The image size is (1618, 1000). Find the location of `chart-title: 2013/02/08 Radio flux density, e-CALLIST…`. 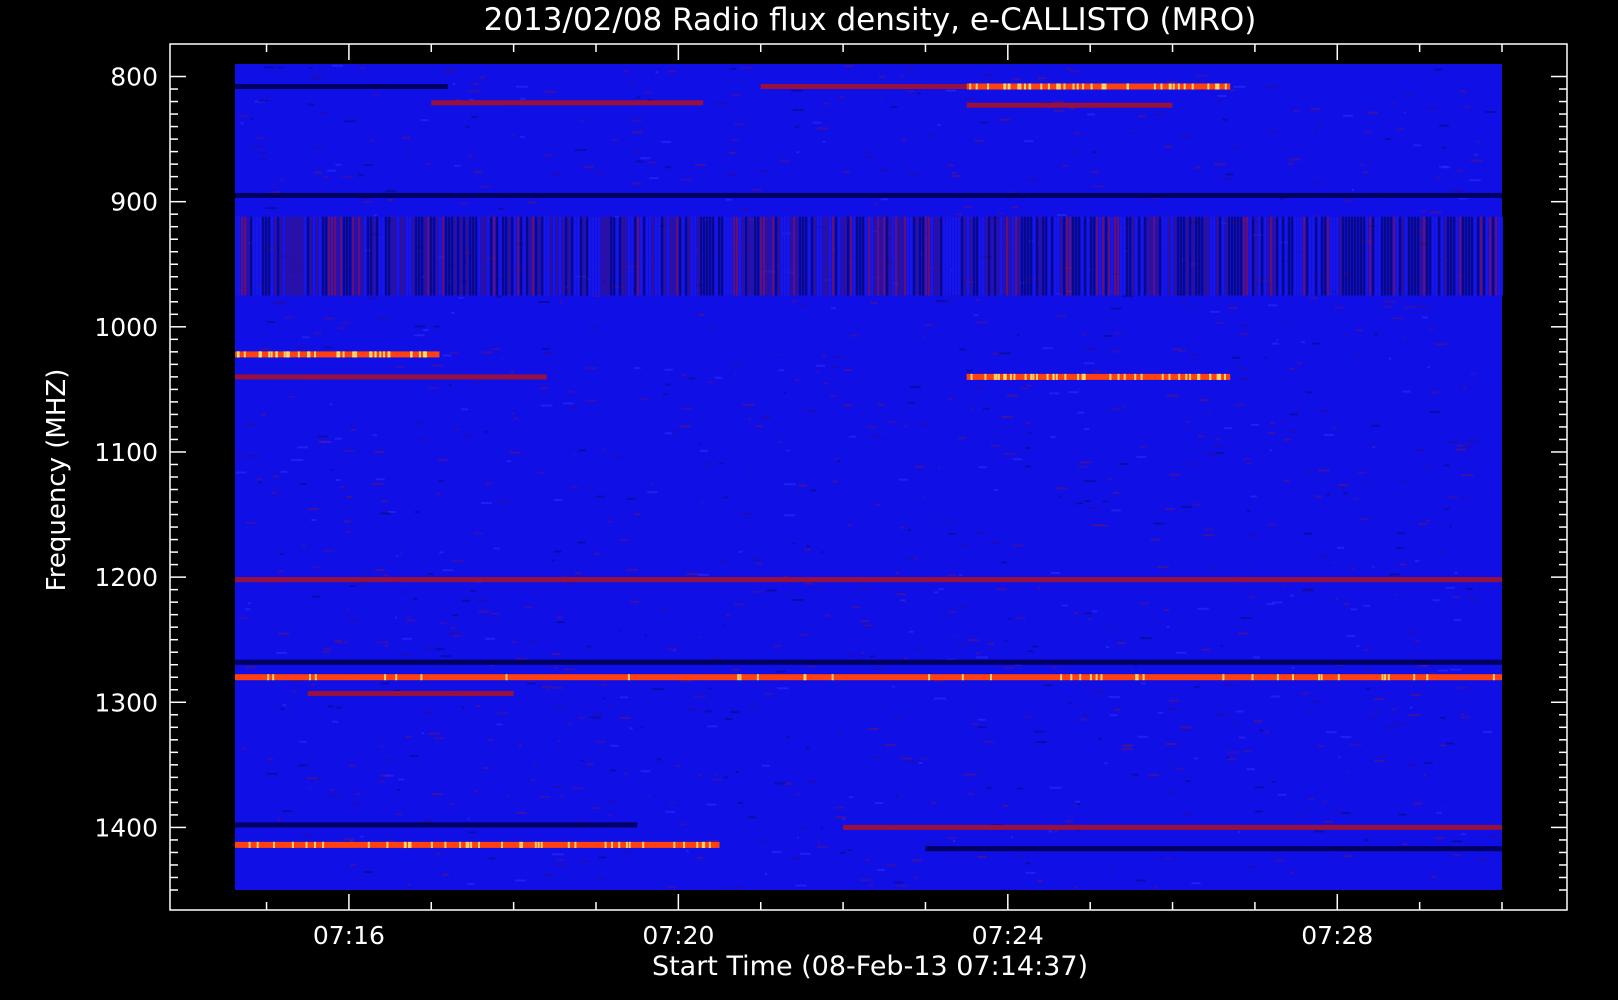

chart-title: 2013/02/08 Radio flux density, e-CALLIST… is located at coordinates (870, 20).